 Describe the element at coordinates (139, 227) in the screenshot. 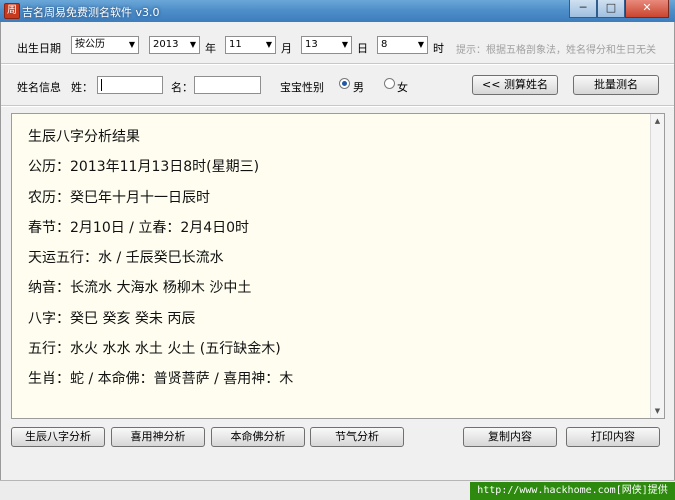

I see `result-line: 春节：2月10日 / 立春：2月4日0时` at that location.